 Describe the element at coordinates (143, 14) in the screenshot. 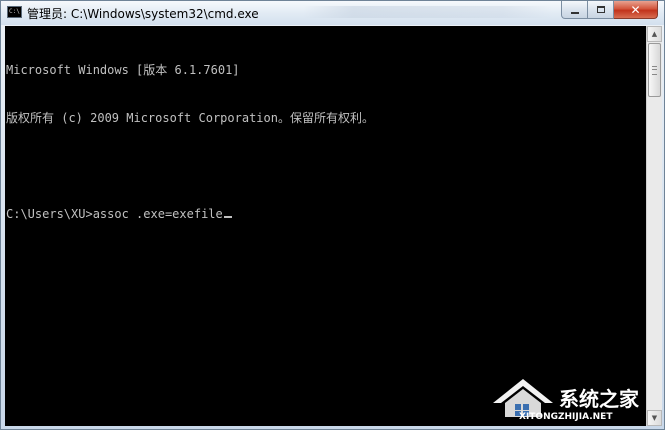

I see `window-title: 管理员: C:\Windows\system32\cmd.exe` at that location.